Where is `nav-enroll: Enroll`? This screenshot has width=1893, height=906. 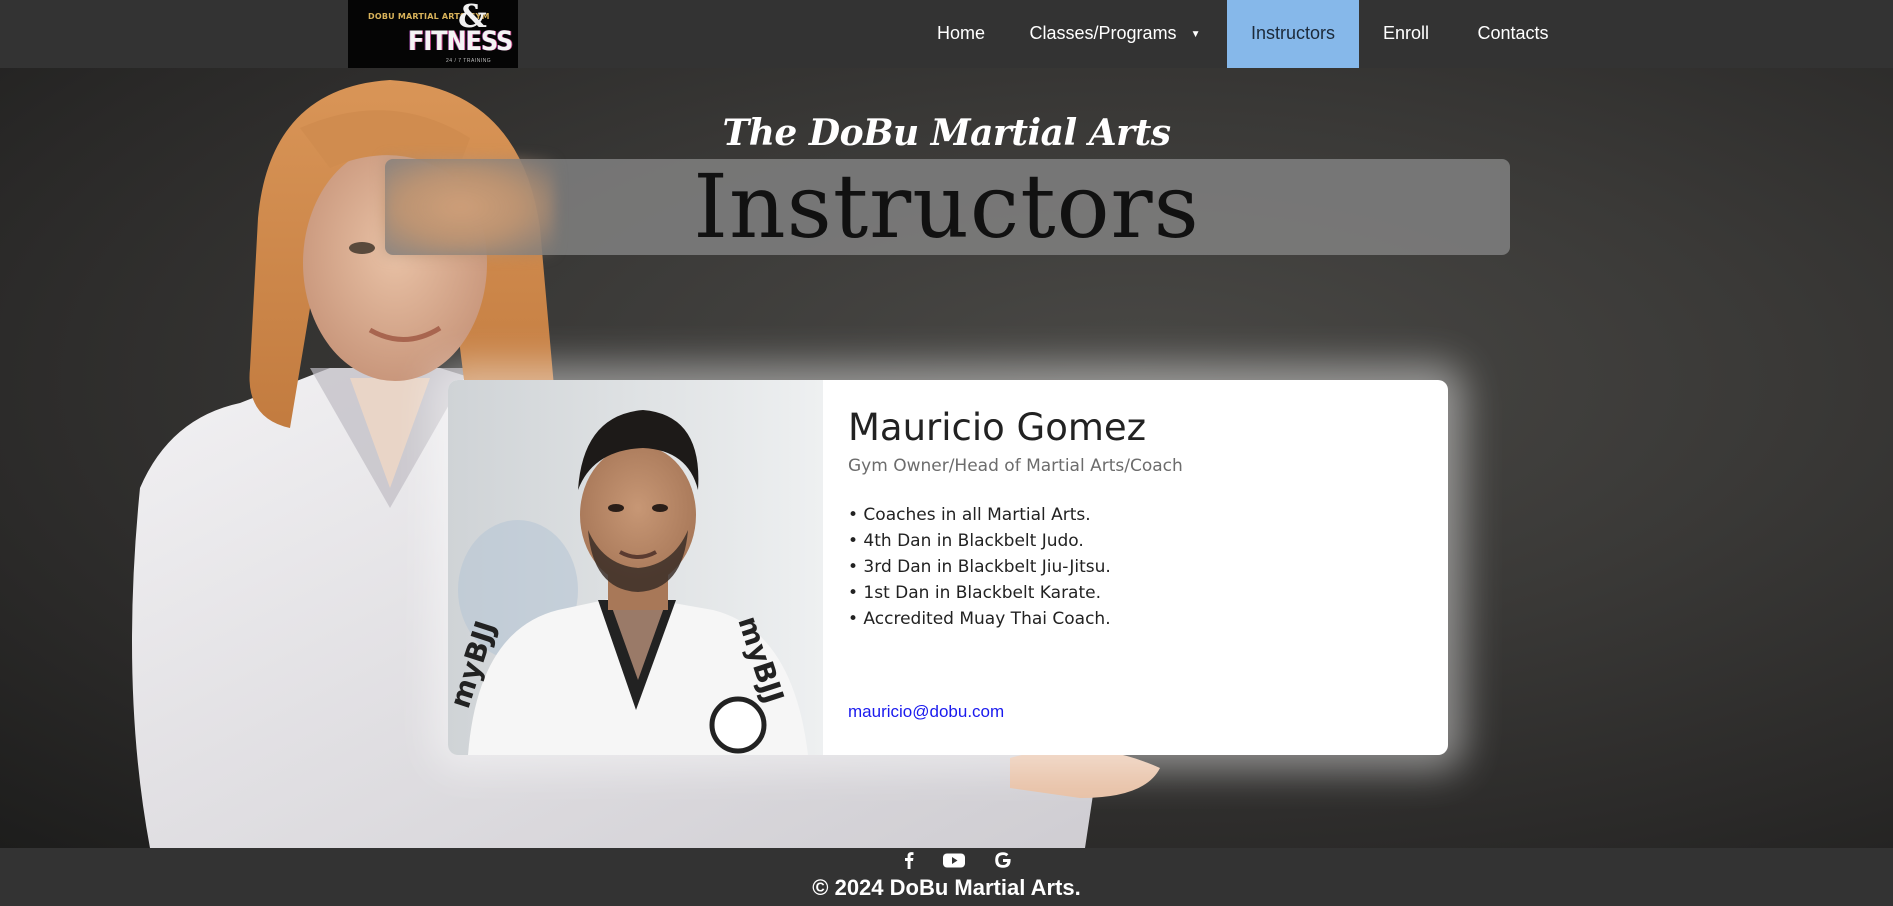
nav-enroll: Enroll is located at coordinates (1406, 34).